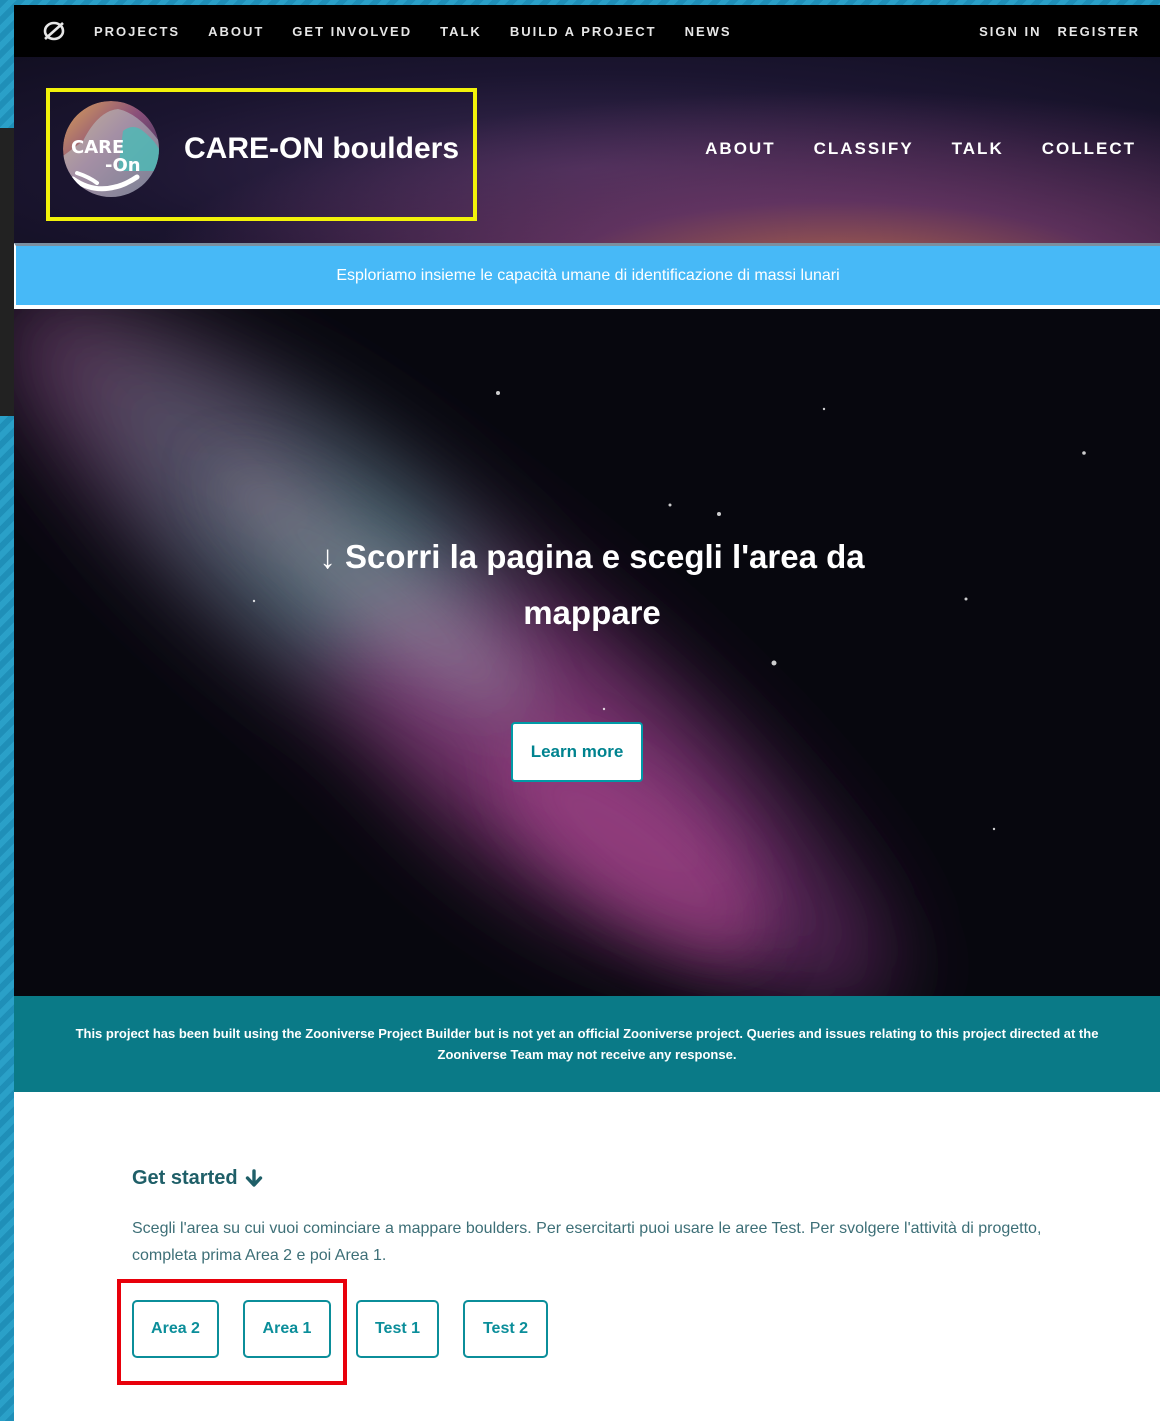  I want to click on project-nav-about: ABOUT, so click(740, 149).